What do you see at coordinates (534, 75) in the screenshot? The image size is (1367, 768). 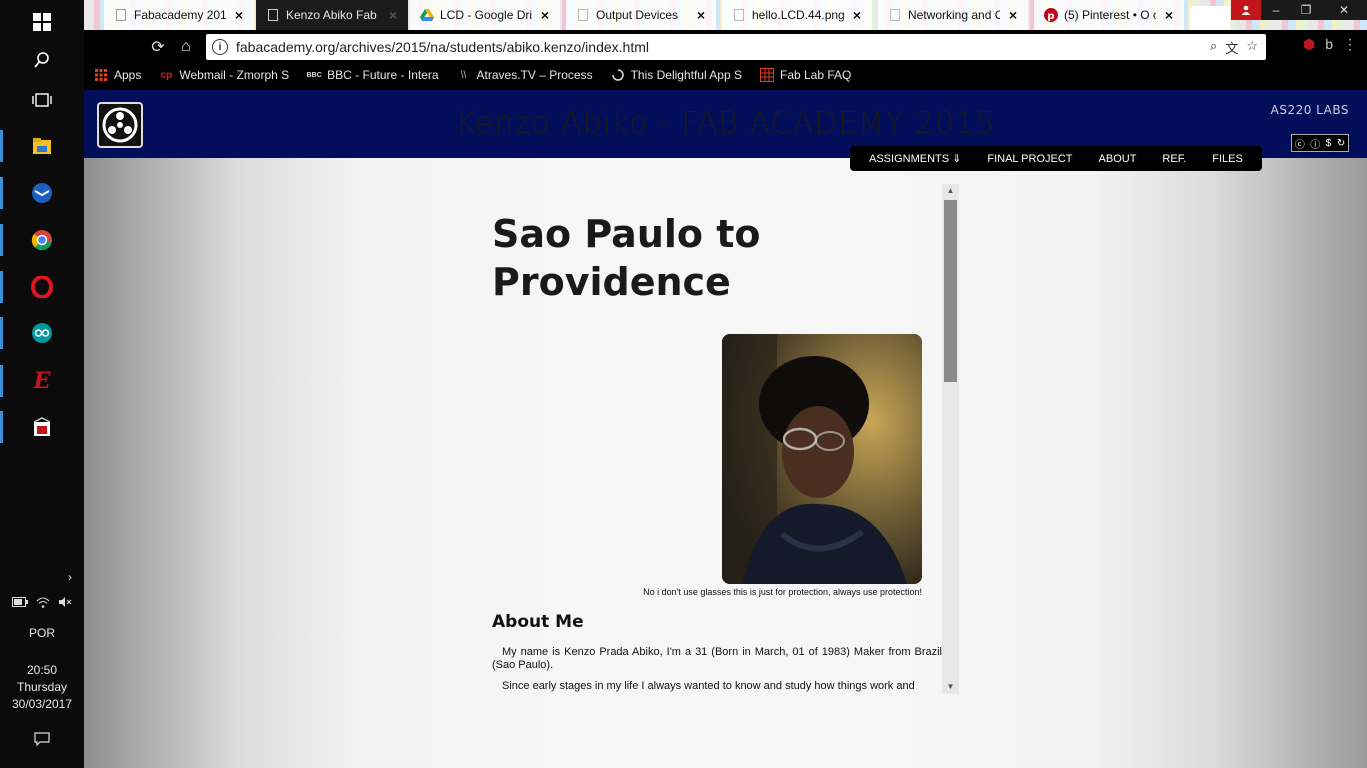 I see `bookmark-label: Atraves.TV – Process` at bounding box center [534, 75].